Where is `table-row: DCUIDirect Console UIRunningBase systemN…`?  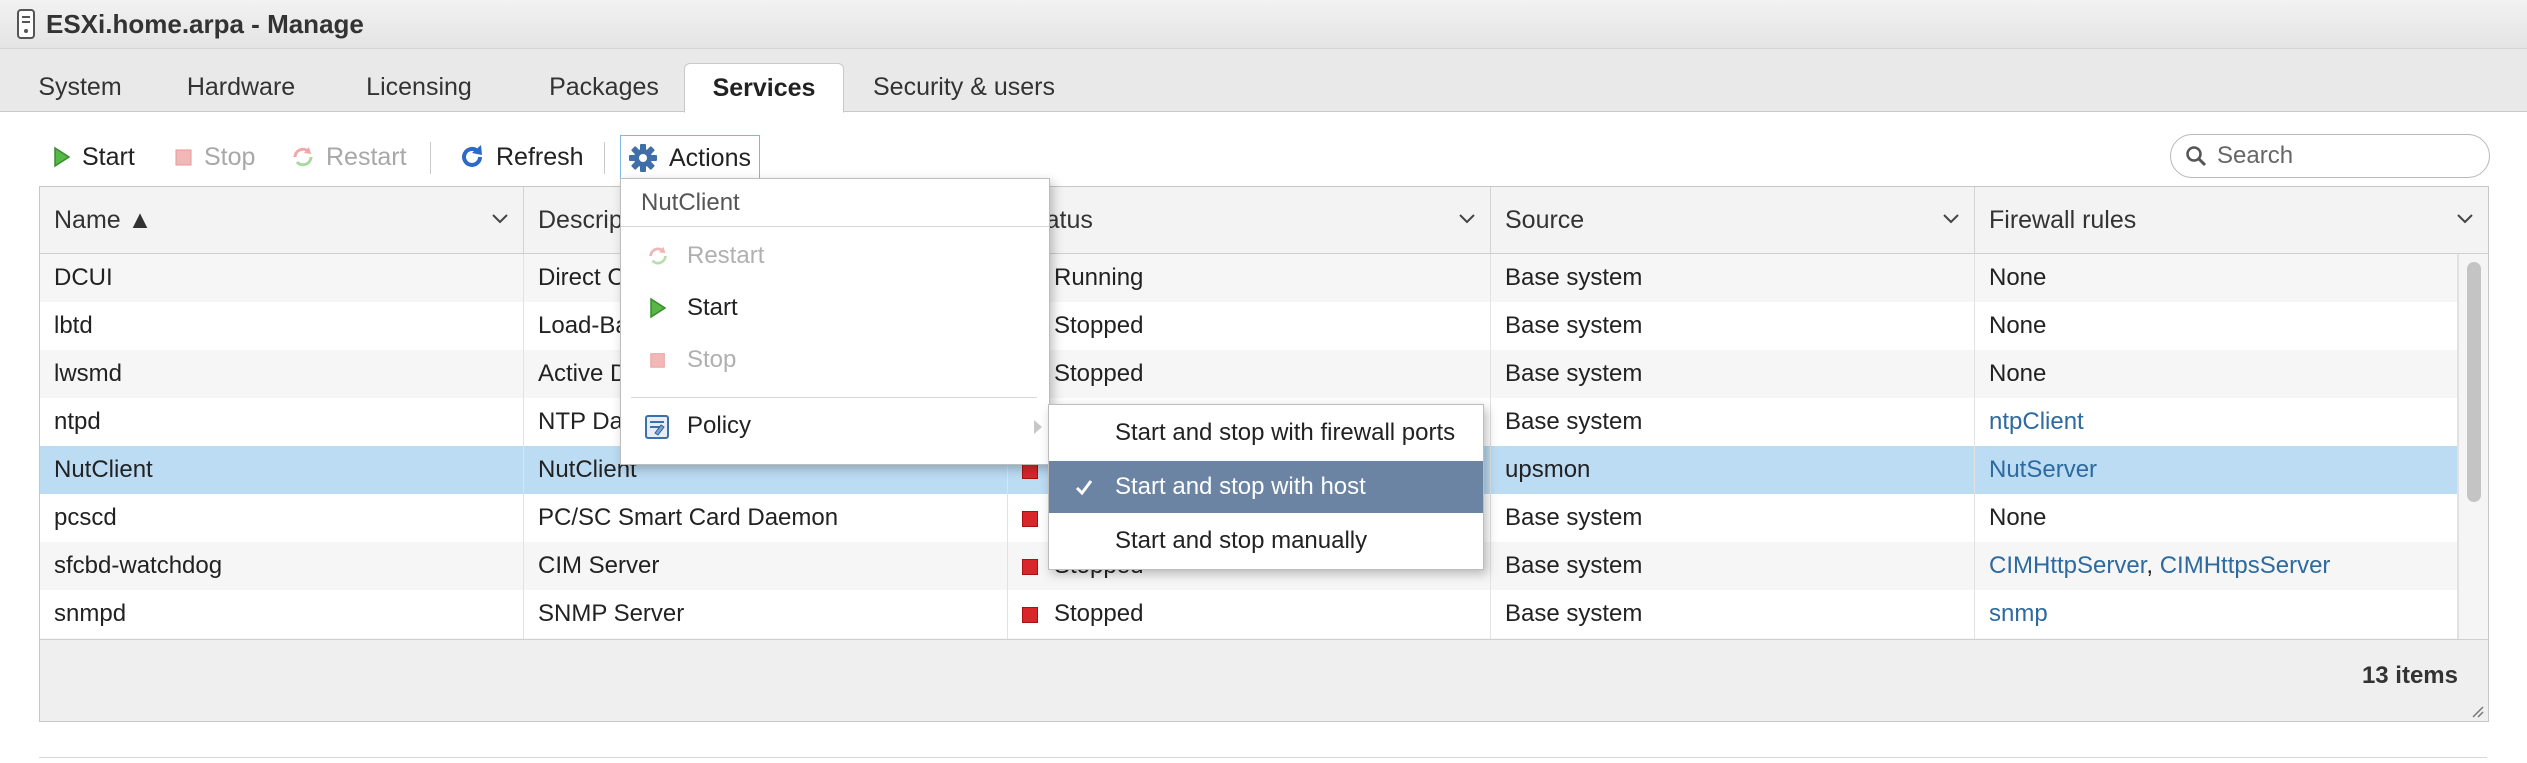
table-row: DCUIDirect Console UIRunningBase systemN… is located at coordinates (1249, 278).